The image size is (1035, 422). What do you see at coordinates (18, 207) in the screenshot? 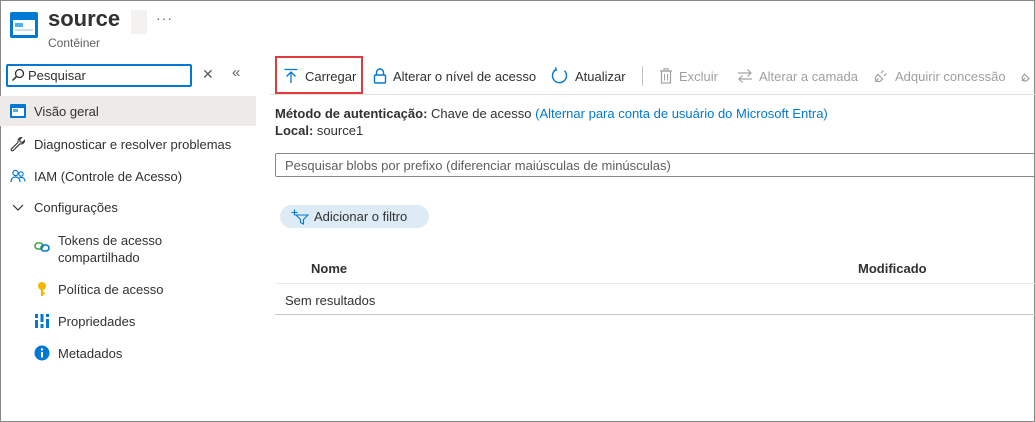
I see `chevron-down-icon` at bounding box center [18, 207].